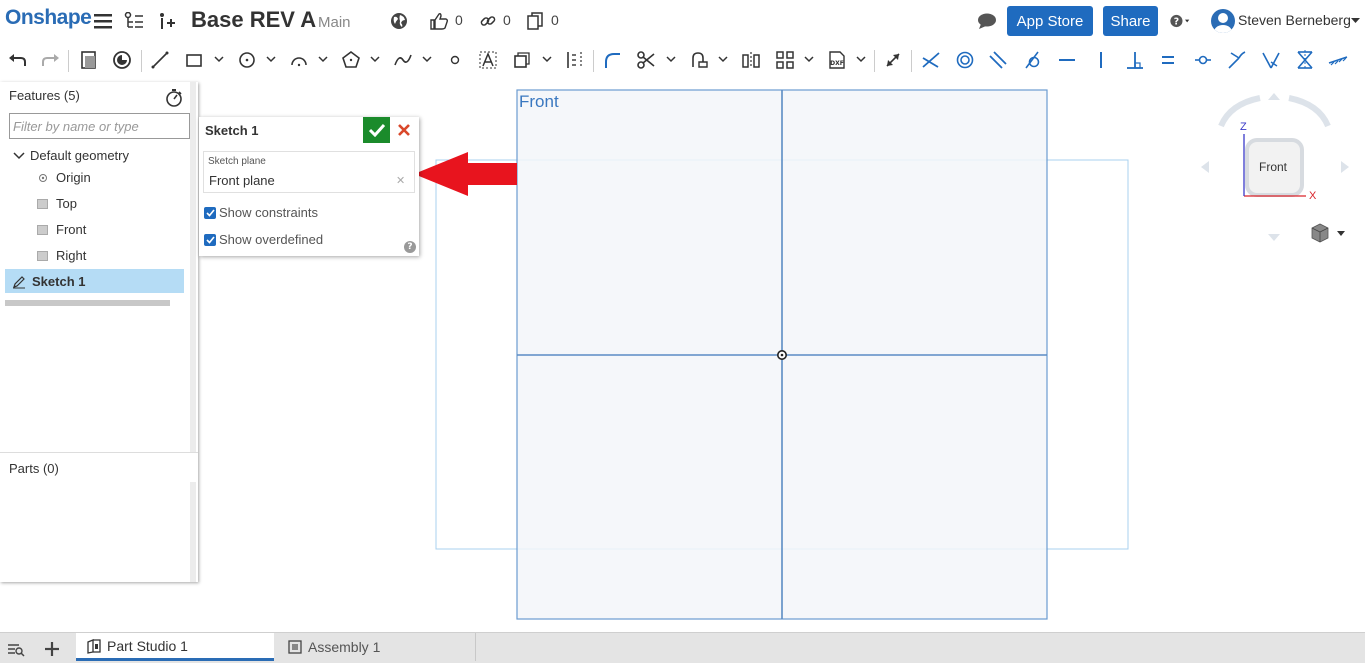  What do you see at coordinates (400, 180) in the screenshot?
I see `clear-selection-icon: ✕` at bounding box center [400, 180].